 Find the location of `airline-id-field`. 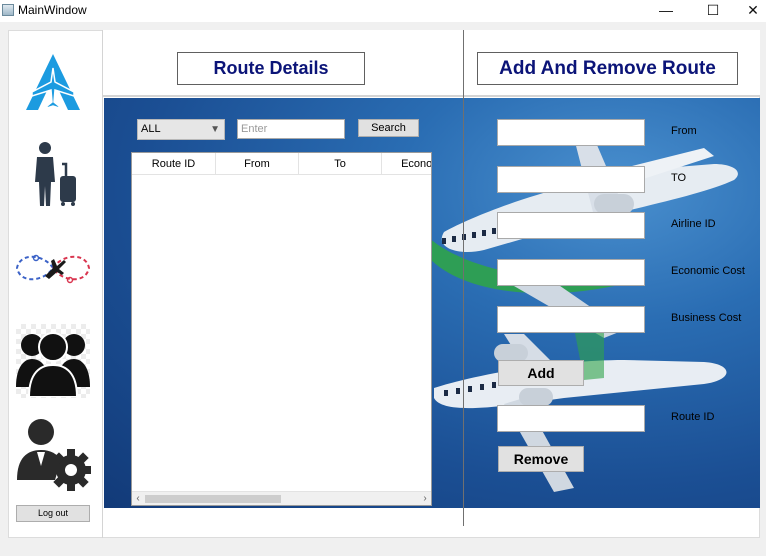

airline-id-field is located at coordinates (571, 225).